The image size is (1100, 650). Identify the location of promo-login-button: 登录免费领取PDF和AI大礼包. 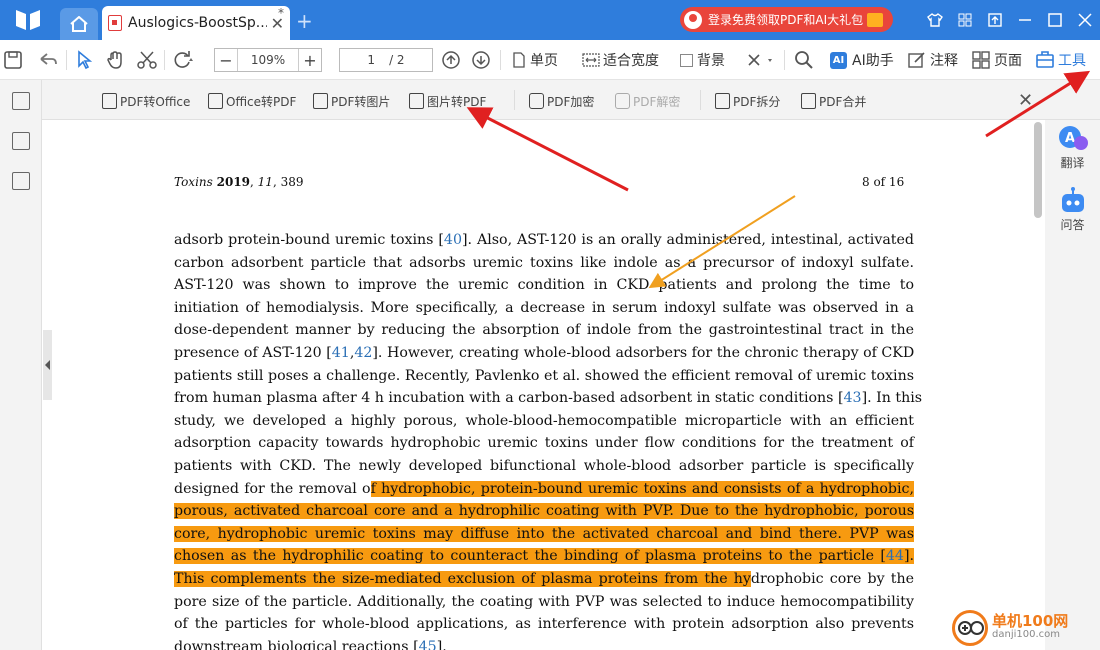
(786, 19).